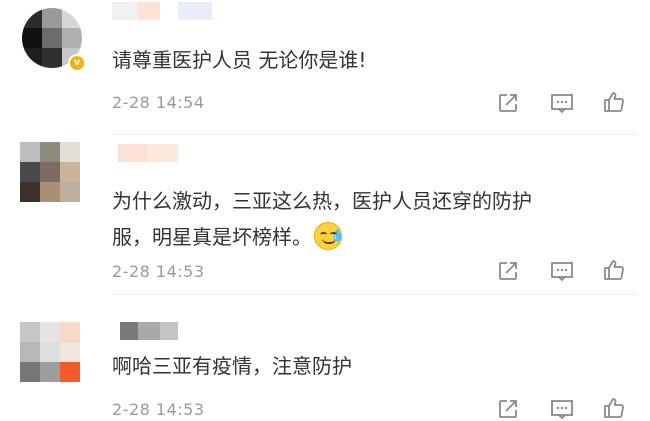 The height and width of the screenshot is (421, 650). What do you see at coordinates (77, 63) in the screenshot?
I see `verified-badge-icon: v` at bounding box center [77, 63].